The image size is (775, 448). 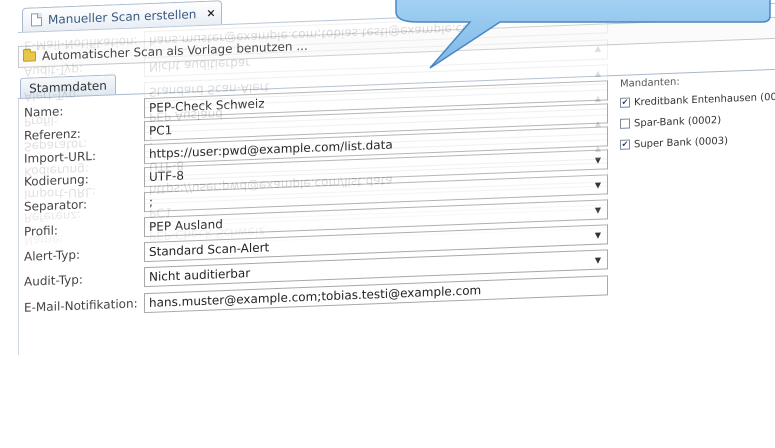 What do you see at coordinates (60, 157) in the screenshot?
I see `import-url-label: Import-URL:` at bounding box center [60, 157].